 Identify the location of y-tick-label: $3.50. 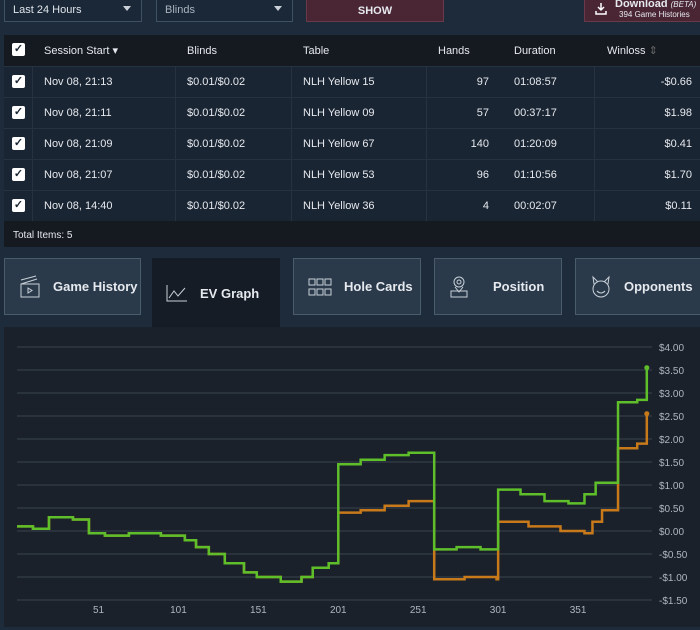
(671, 371).